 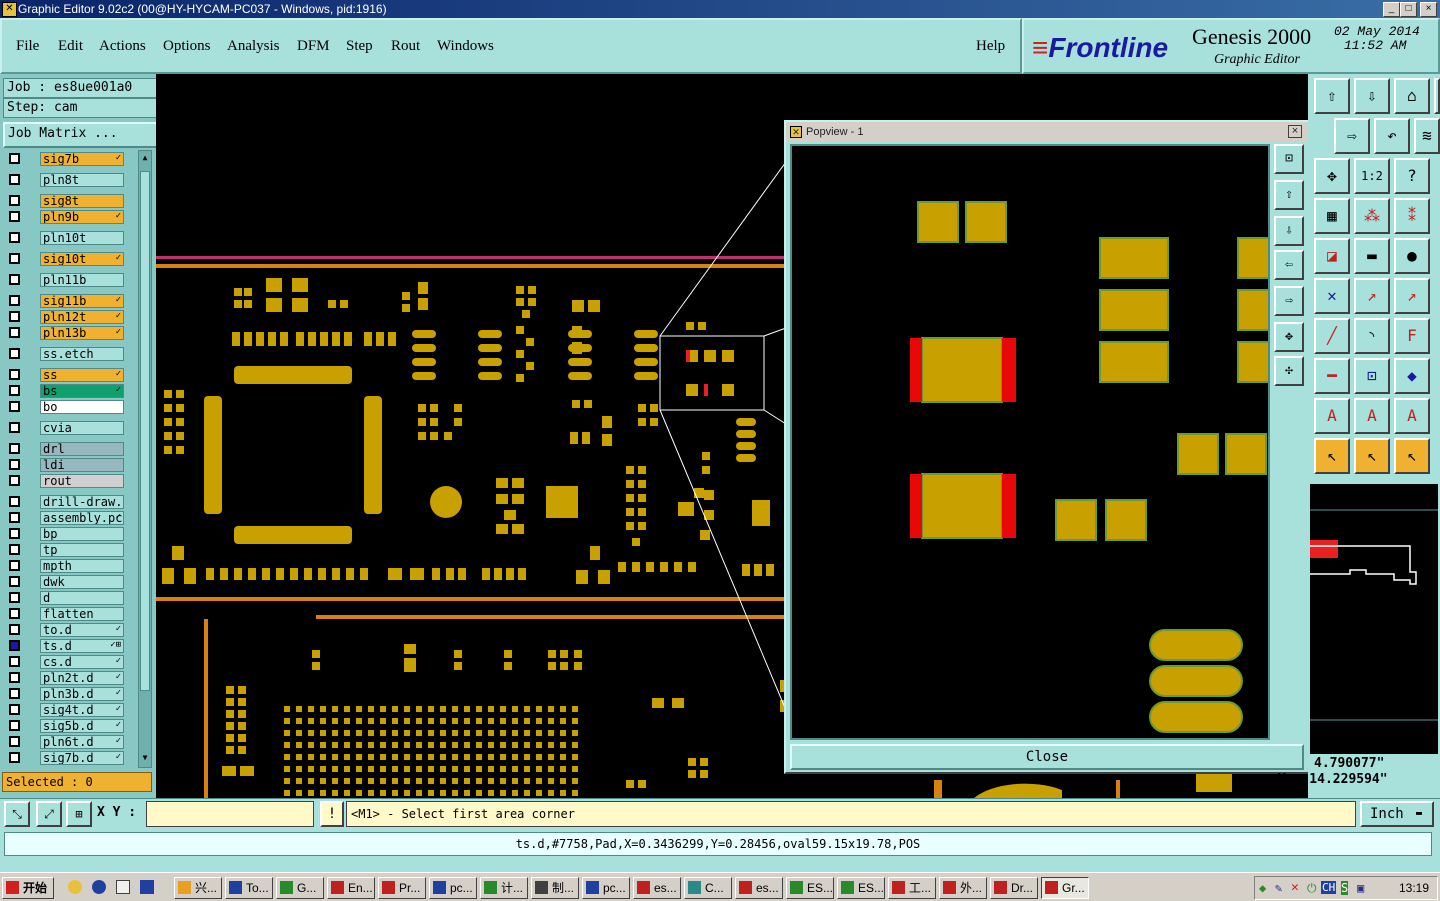 What do you see at coordinates (65, 758) in the screenshot?
I see `layer-row: sig7b.d ✓` at bounding box center [65, 758].